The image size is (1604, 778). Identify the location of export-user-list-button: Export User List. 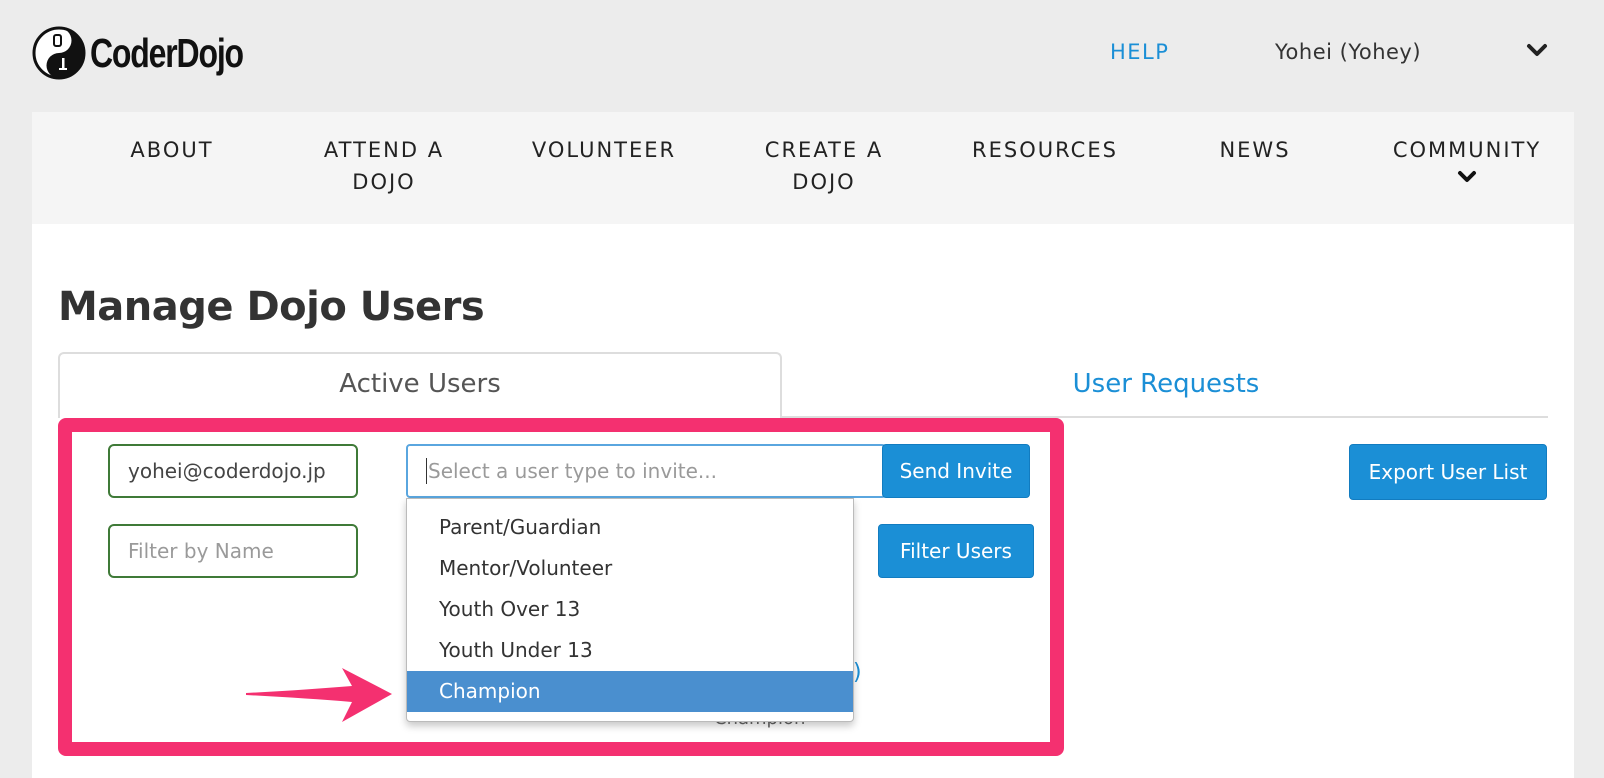
(1448, 472).